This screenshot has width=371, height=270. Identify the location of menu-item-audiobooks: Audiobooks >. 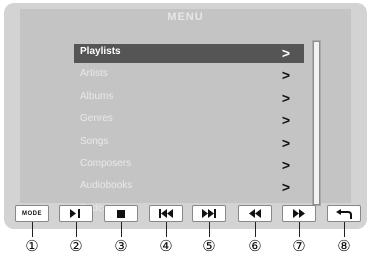
(189, 187).